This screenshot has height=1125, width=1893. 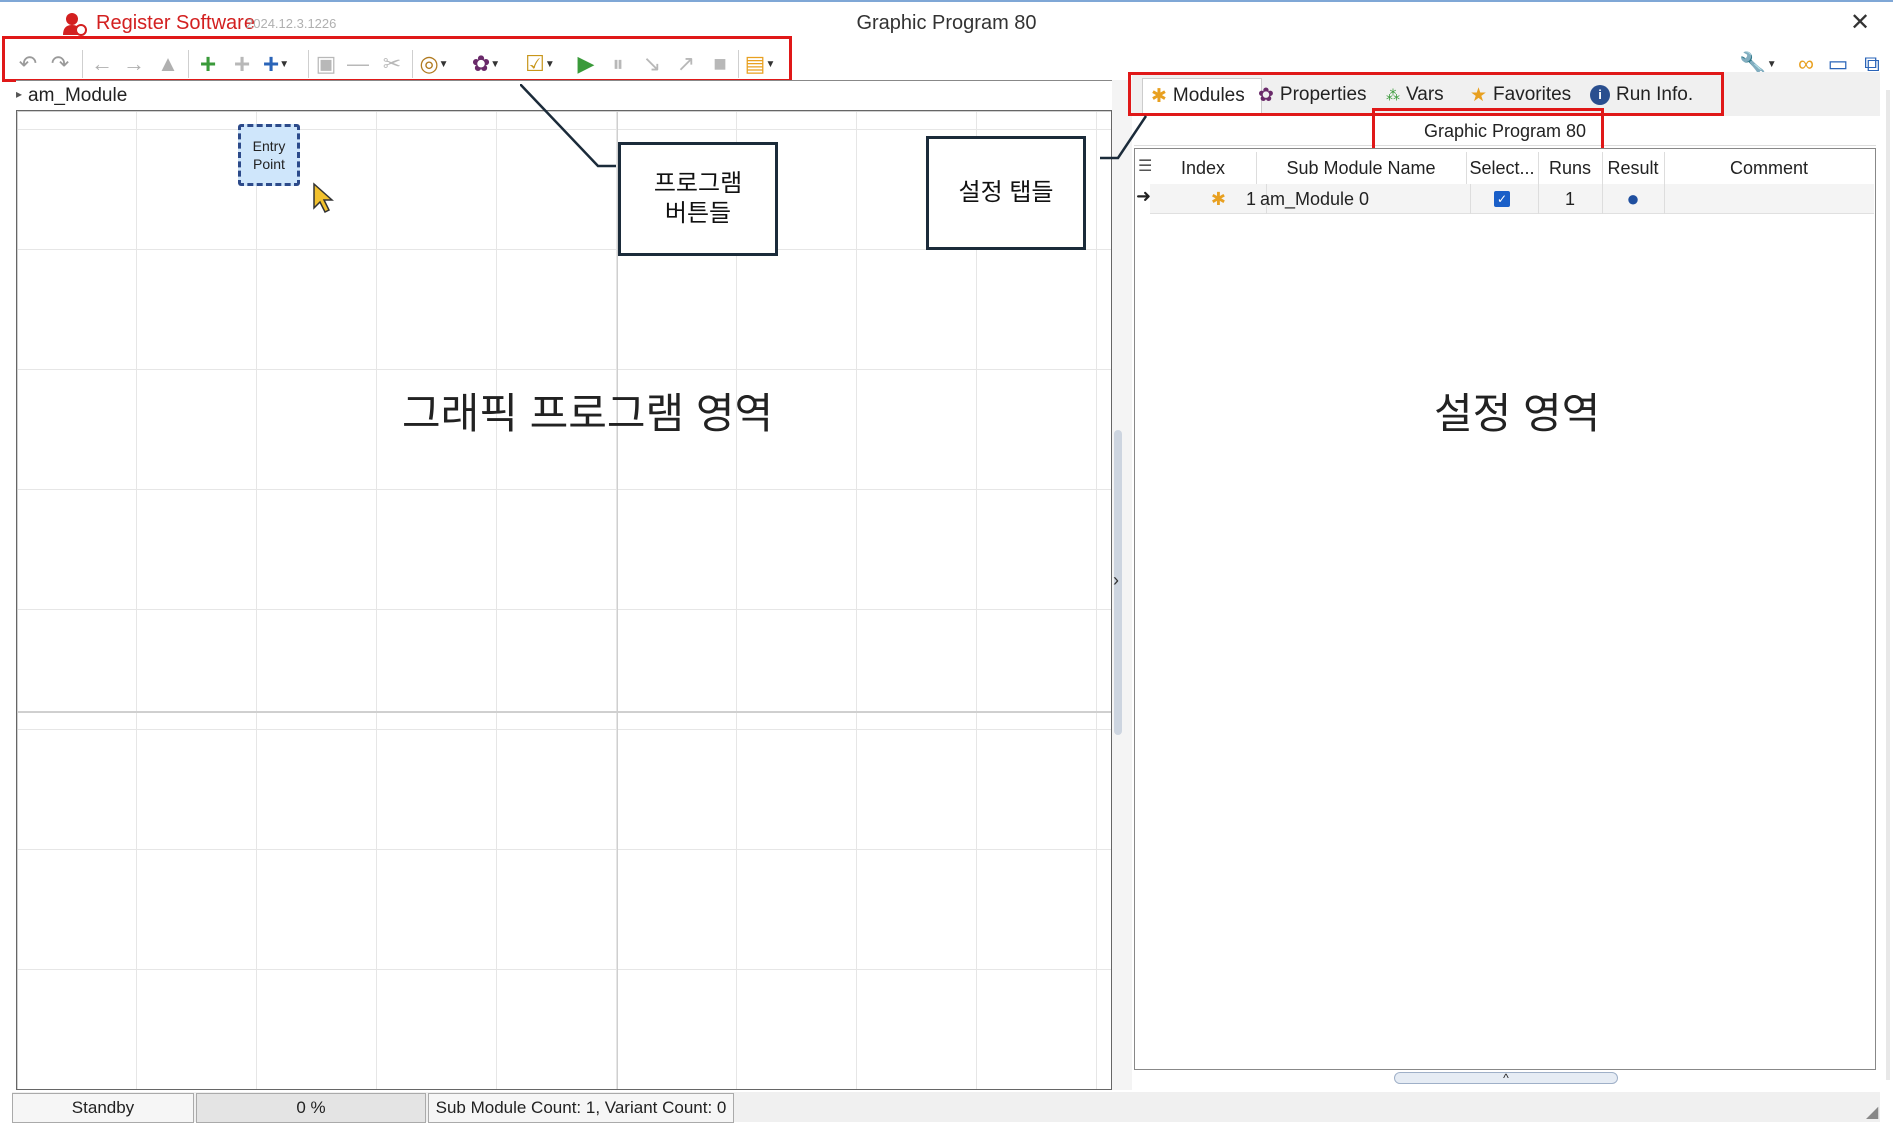 I want to click on current-row-arrow-icon: ➜, so click(x=1144, y=196).